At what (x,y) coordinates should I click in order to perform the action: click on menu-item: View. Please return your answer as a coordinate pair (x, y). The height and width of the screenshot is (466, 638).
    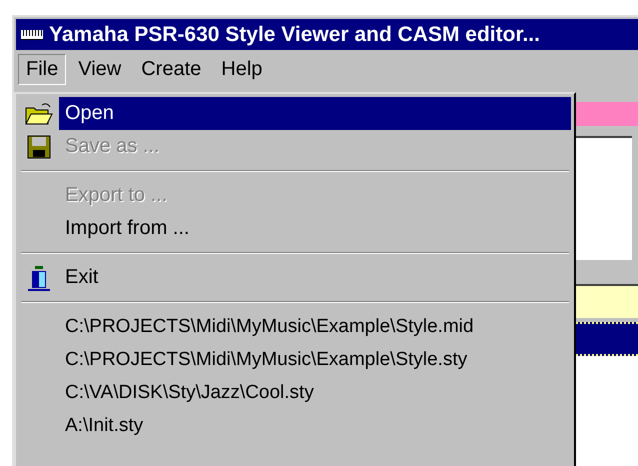
    Looking at the image, I should click on (100, 69).